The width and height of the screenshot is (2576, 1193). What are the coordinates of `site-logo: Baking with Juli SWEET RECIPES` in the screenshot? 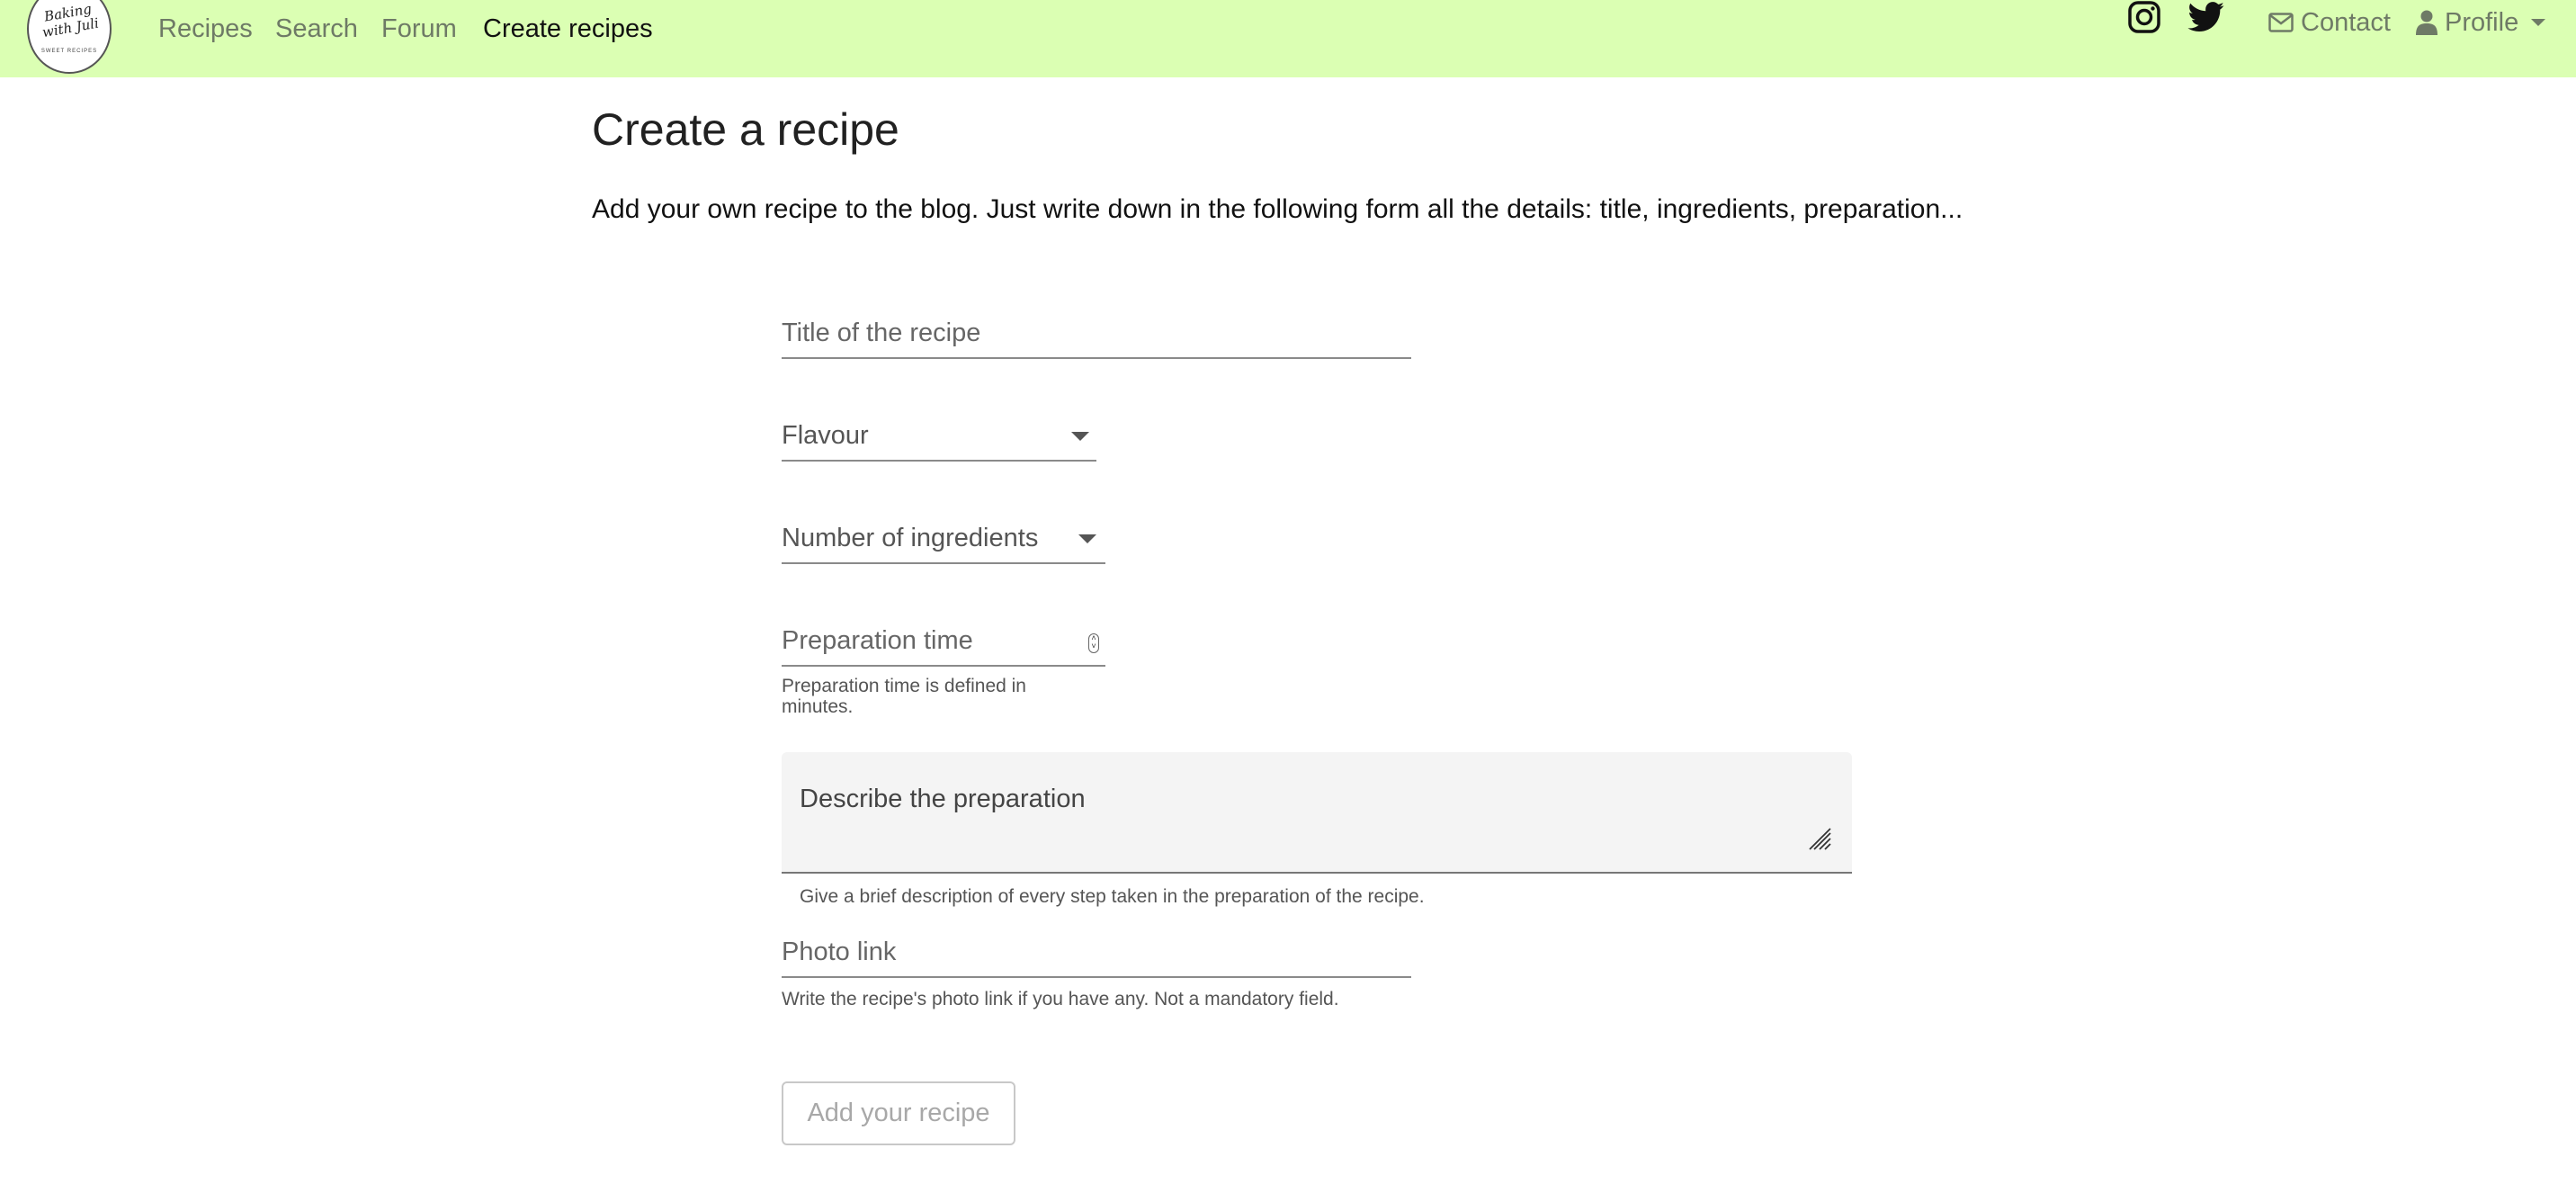 It's located at (69, 37).